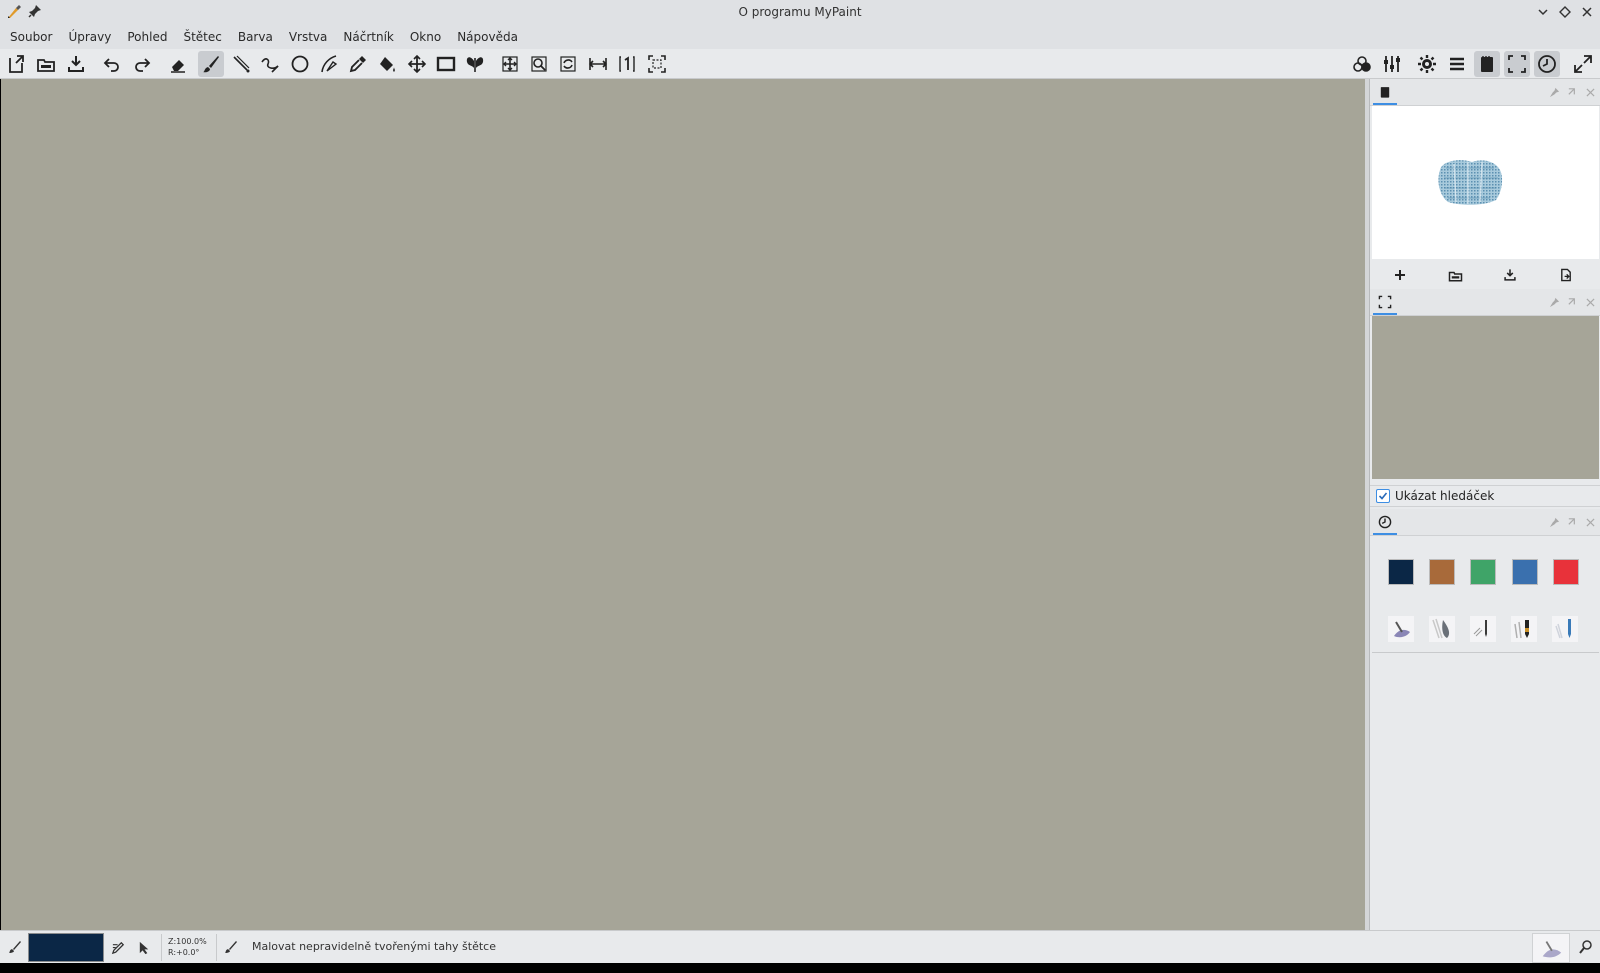  What do you see at coordinates (1401, 629) in the screenshot?
I see `recent-brush-airbrush` at bounding box center [1401, 629].